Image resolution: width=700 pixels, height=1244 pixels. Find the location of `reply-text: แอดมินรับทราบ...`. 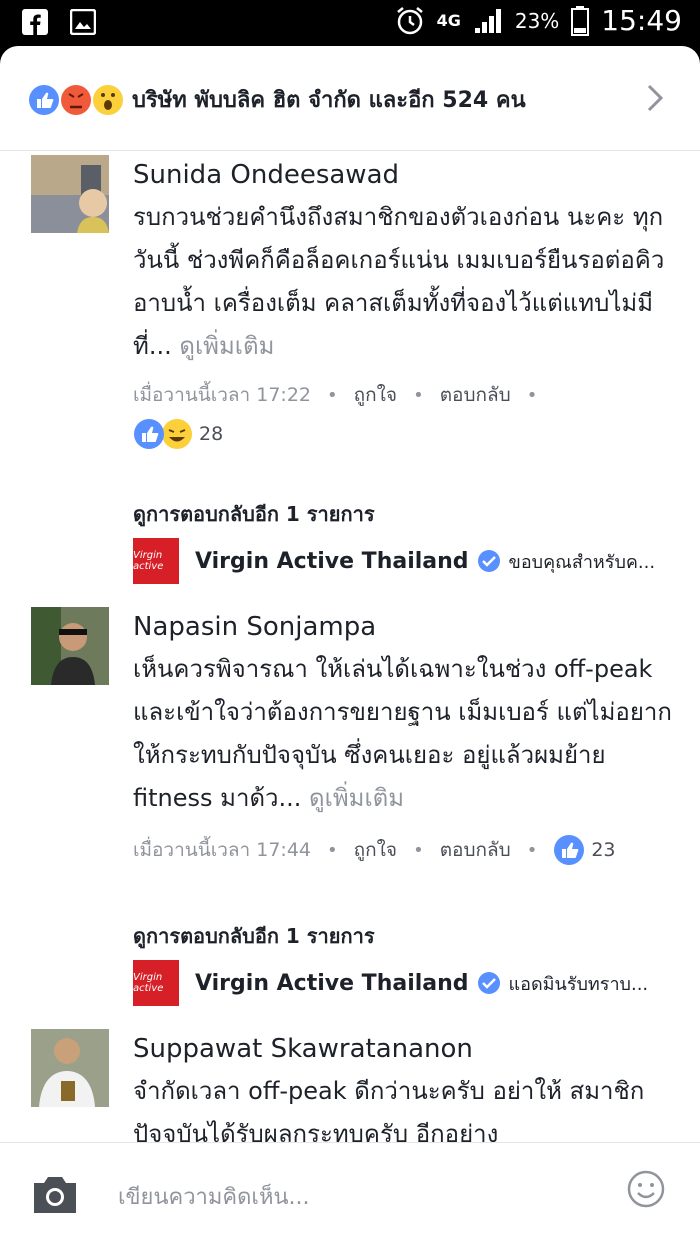

reply-text: แอดมินรับทราบ... is located at coordinates (578, 984).